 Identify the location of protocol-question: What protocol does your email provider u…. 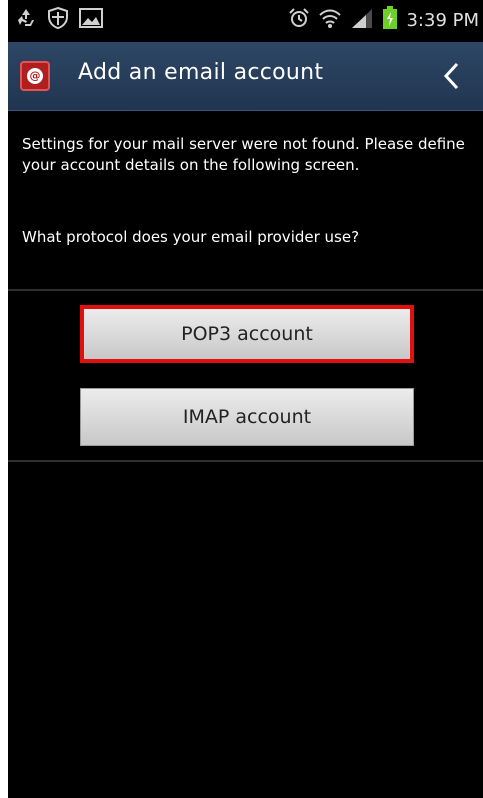
(191, 237).